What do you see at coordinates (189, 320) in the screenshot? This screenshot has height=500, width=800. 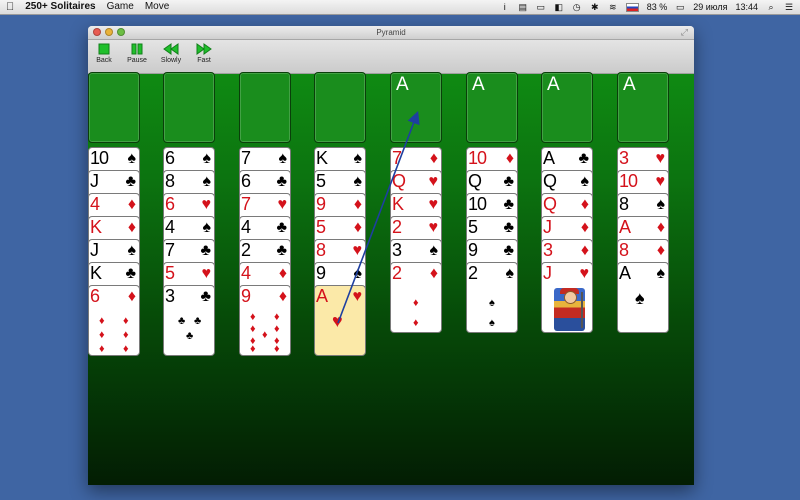 I see `playing-card: 3 ♣ ♣ ♣ ♣` at bounding box center [189, 320].